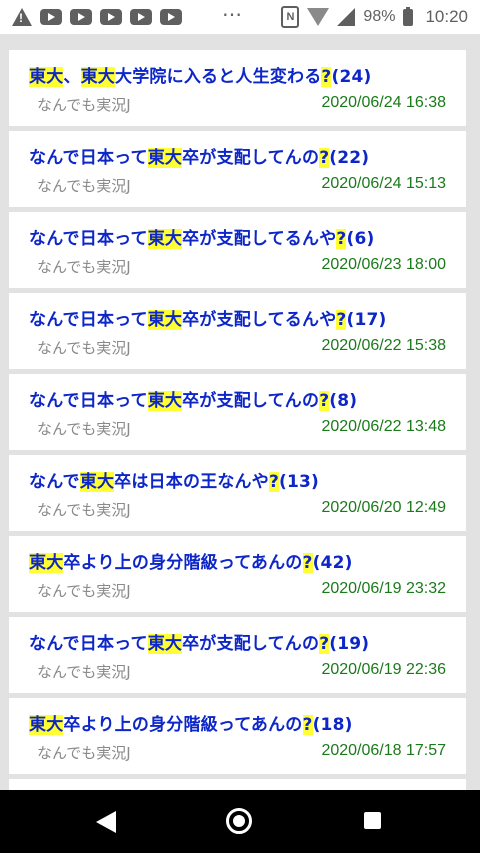  I want to click on signal-icon, so click(346, 17).